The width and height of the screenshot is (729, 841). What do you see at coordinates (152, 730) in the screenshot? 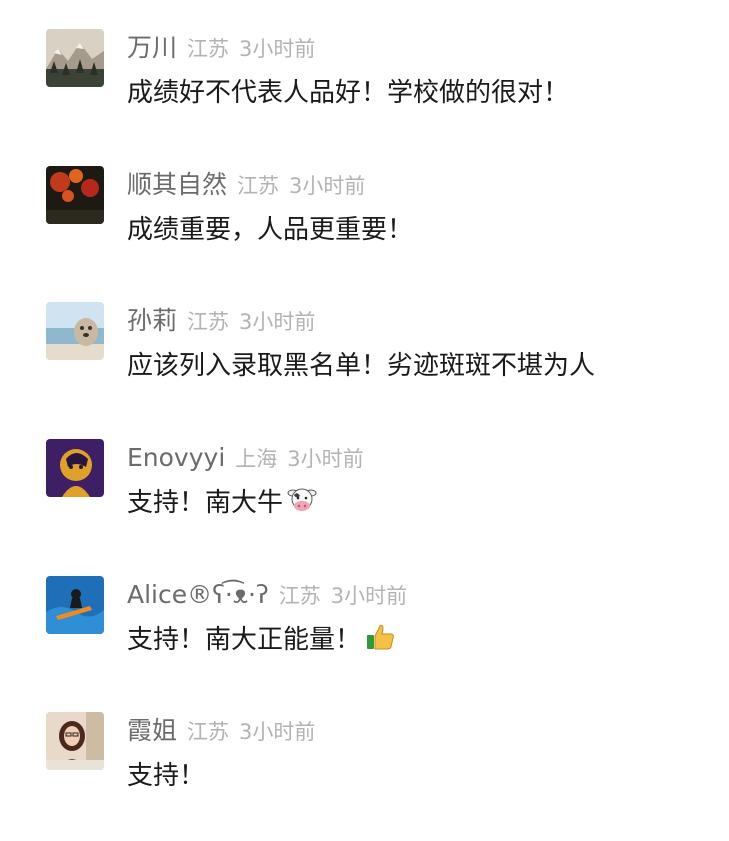
I see `commenter-name: 霞姐` at bounding box center [152, 730].